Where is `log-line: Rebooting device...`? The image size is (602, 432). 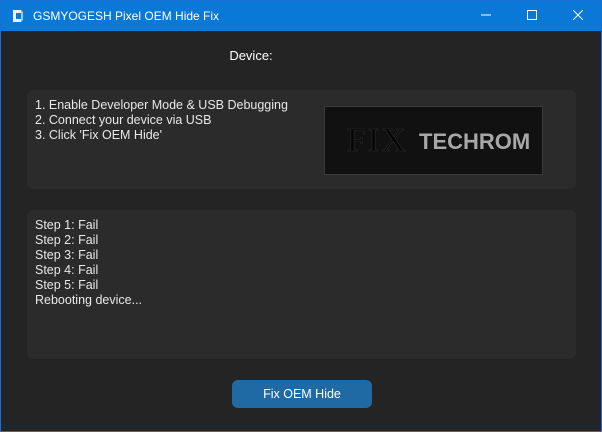
log-line: Rebooting device... is located at coordinates (89, 300).